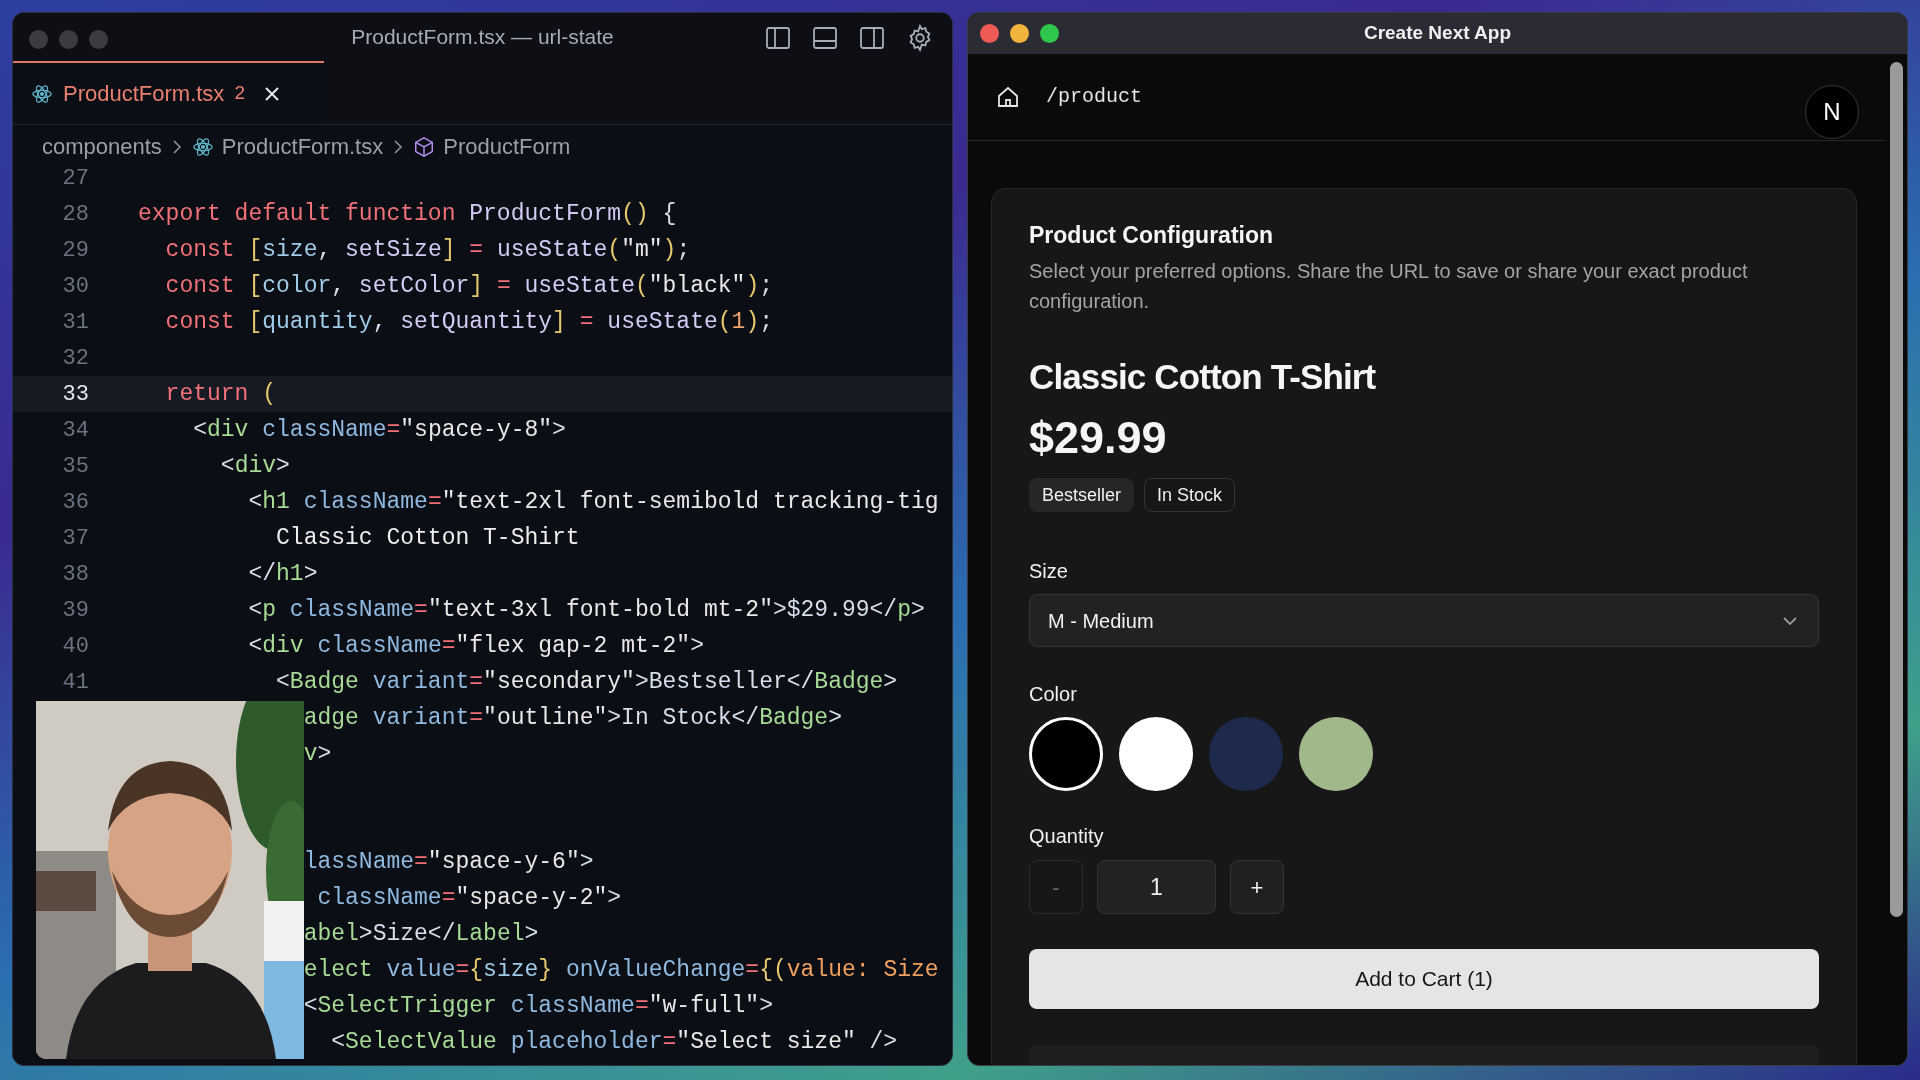 The width and height of the screenshot is (1920, 1080). Describe the element at coordinates (379, 430) in the screenshot. I see `code-line: <div className="space-y-8">` at that location.